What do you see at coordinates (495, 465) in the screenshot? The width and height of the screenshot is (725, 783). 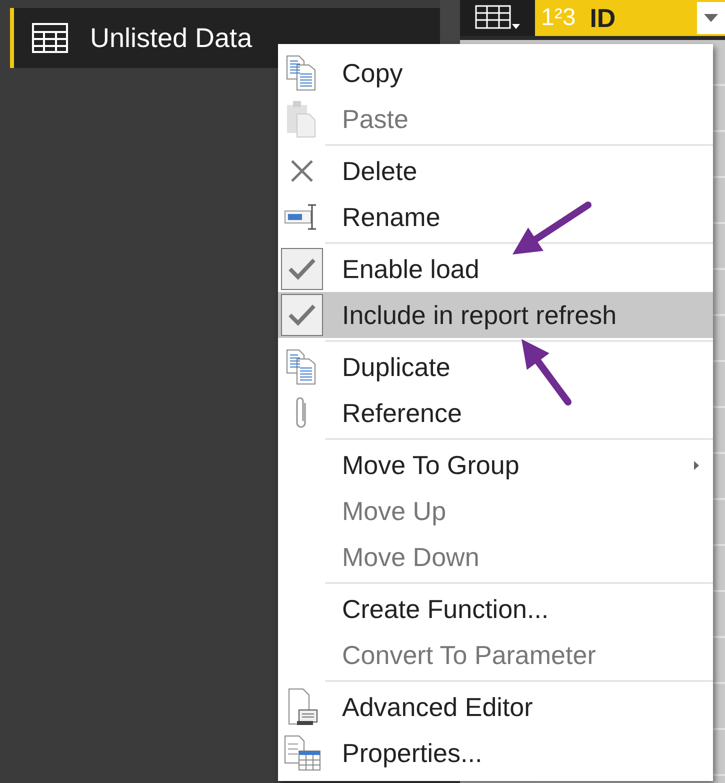 I see `menu-item: Move To Group` at bounding box center [495, 465].